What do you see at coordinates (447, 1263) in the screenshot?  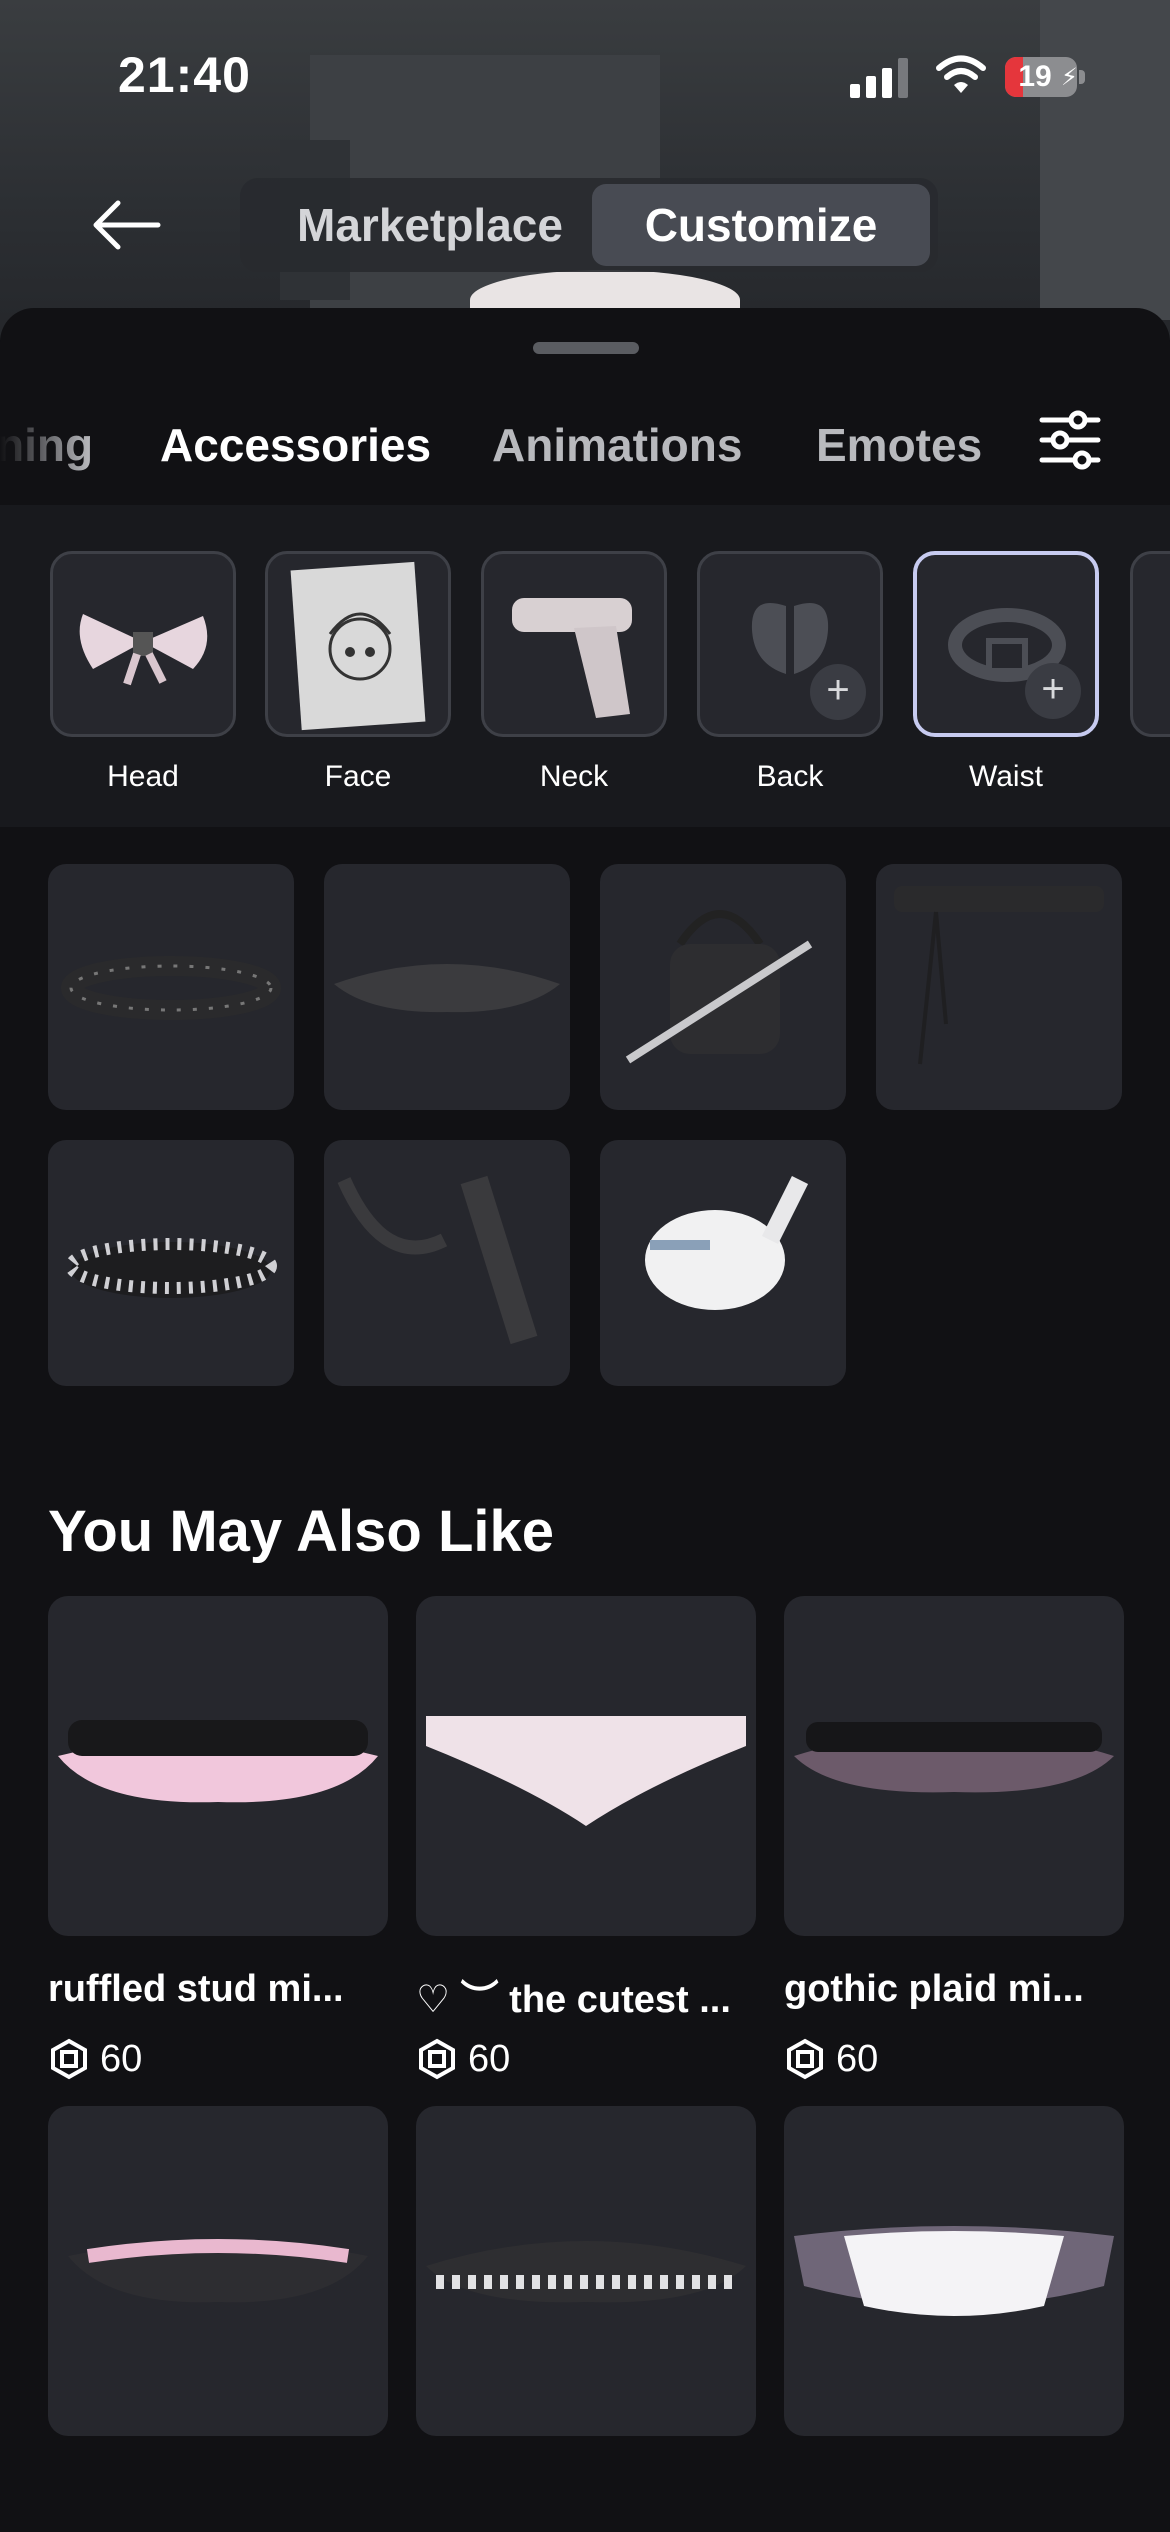 I see `owned-item-suspenders` at bounding box center [447, 1263].